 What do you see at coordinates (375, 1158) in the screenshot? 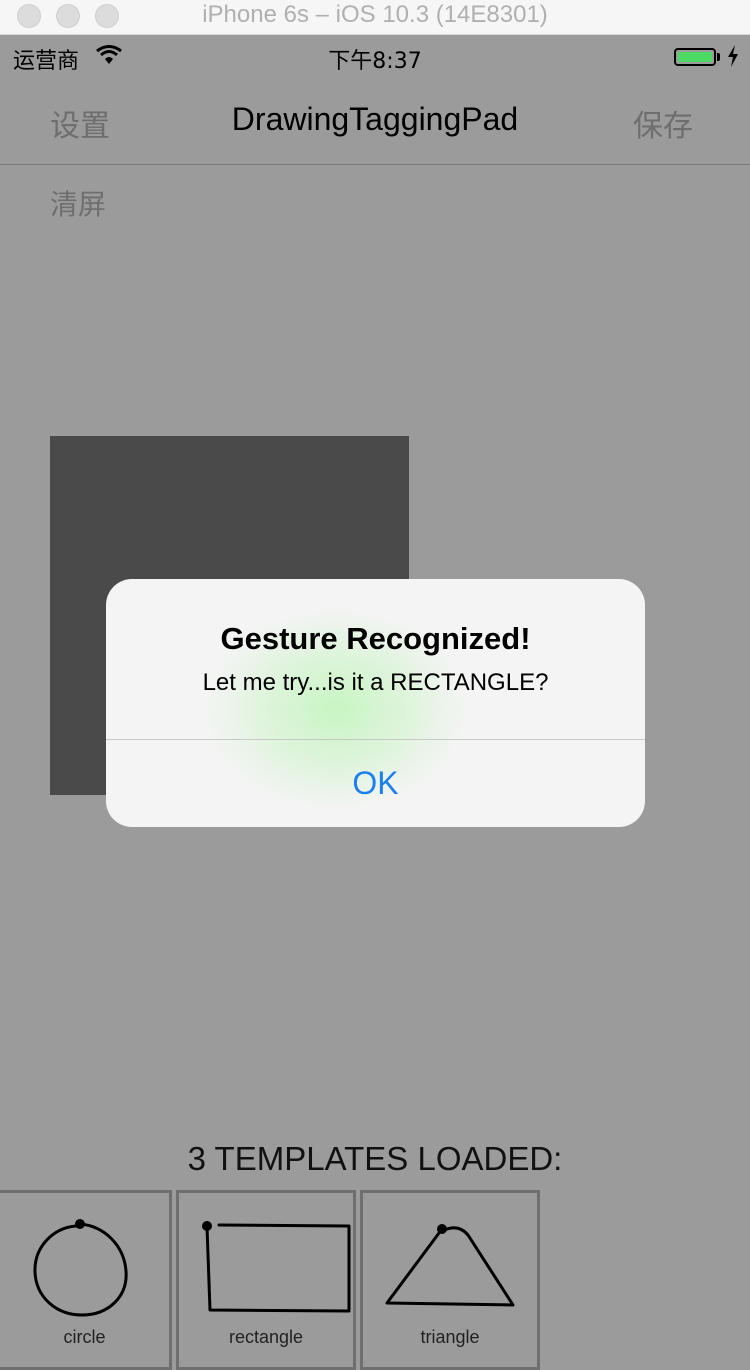
I see `templates-heading: 3 TEMPLATES LOADED:` at bounding box center [375, 1158].